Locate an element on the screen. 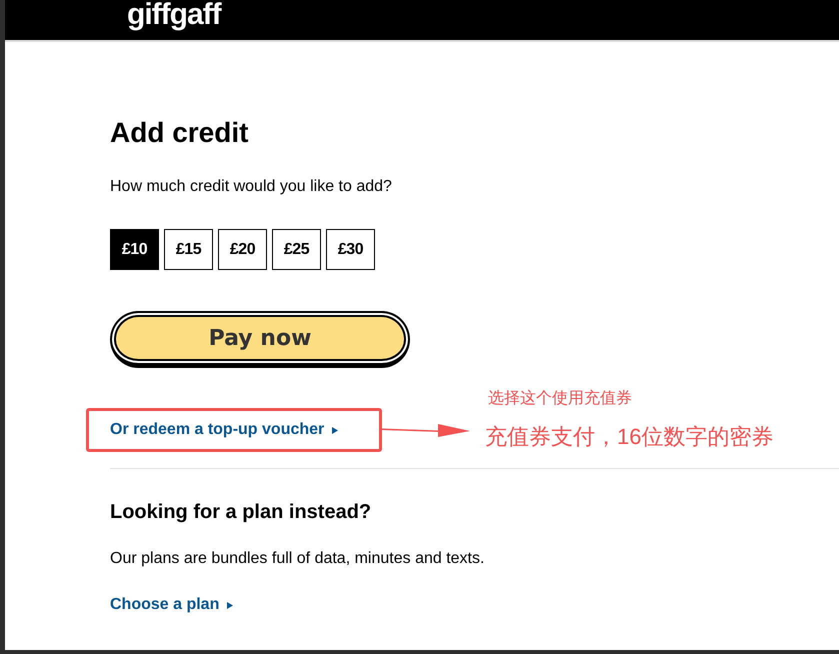  annotation-note: 选择这个使用充值券 is located at coordinates (560, 399).